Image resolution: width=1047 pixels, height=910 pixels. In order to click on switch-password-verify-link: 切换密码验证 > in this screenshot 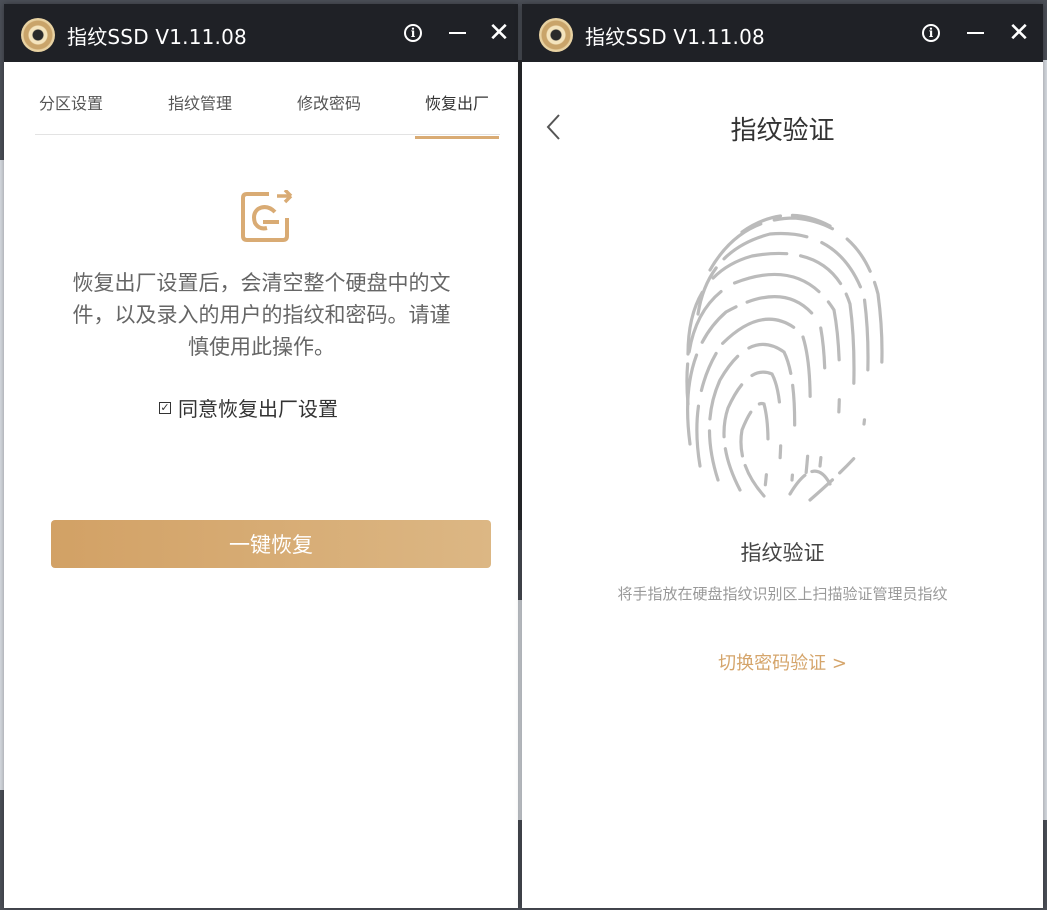, I will do `click(782, 662)`.